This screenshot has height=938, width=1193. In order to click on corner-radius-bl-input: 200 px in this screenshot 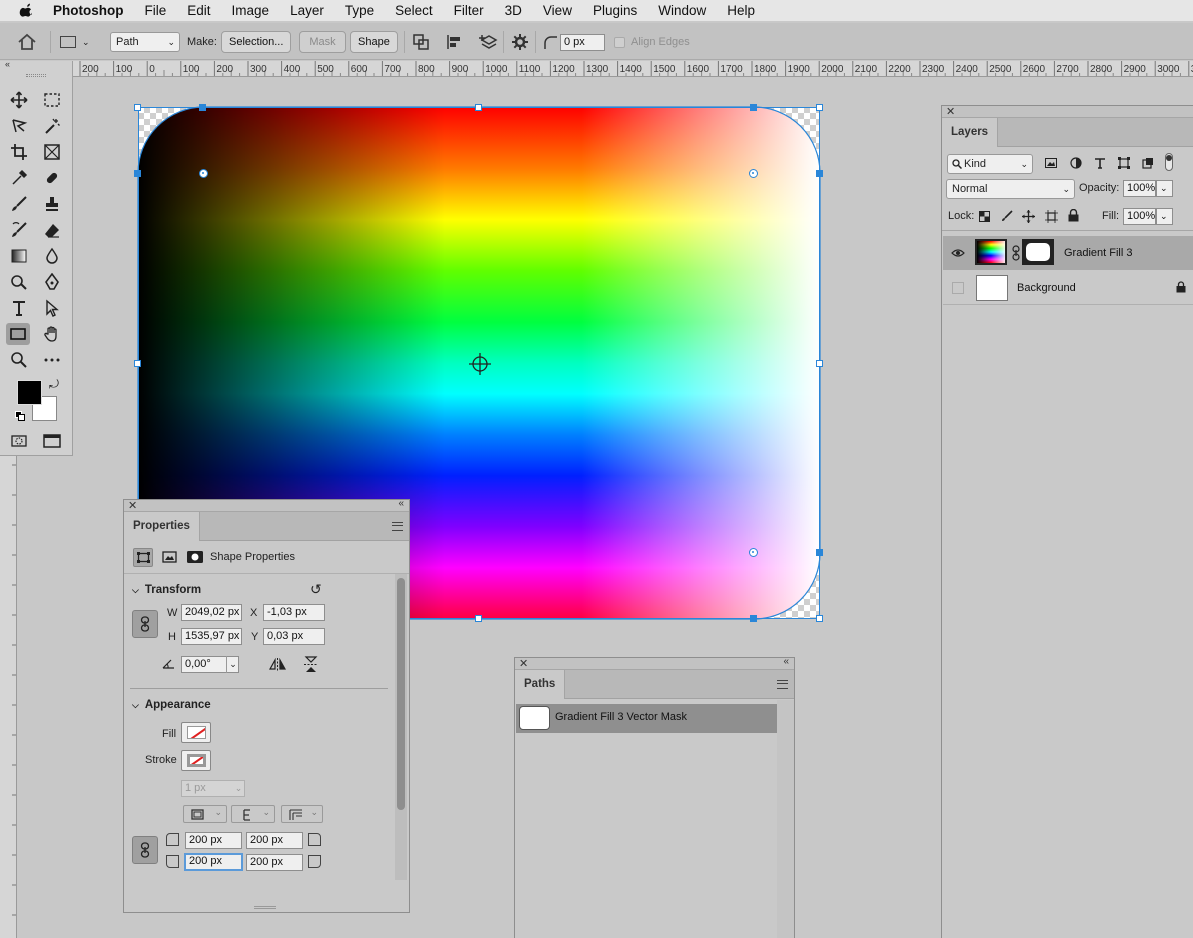, I will do `click(213, 862)`.